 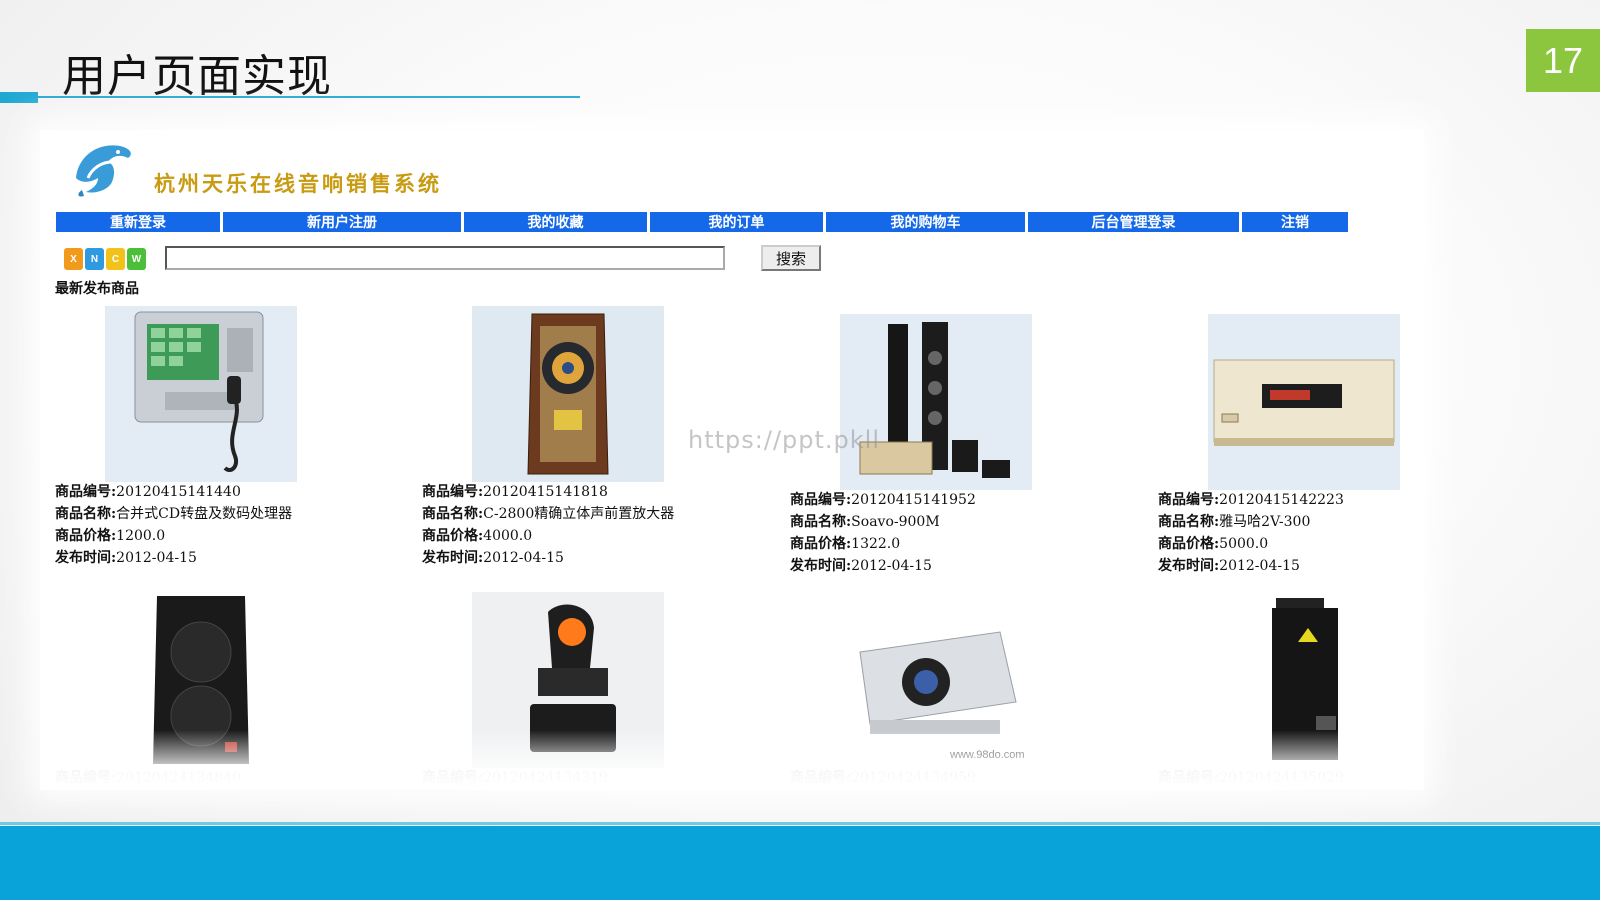 What do you see at coordinates (73, 259) in the screenshot?
I see `logo-letter: X` at bounding box center [73, 259].